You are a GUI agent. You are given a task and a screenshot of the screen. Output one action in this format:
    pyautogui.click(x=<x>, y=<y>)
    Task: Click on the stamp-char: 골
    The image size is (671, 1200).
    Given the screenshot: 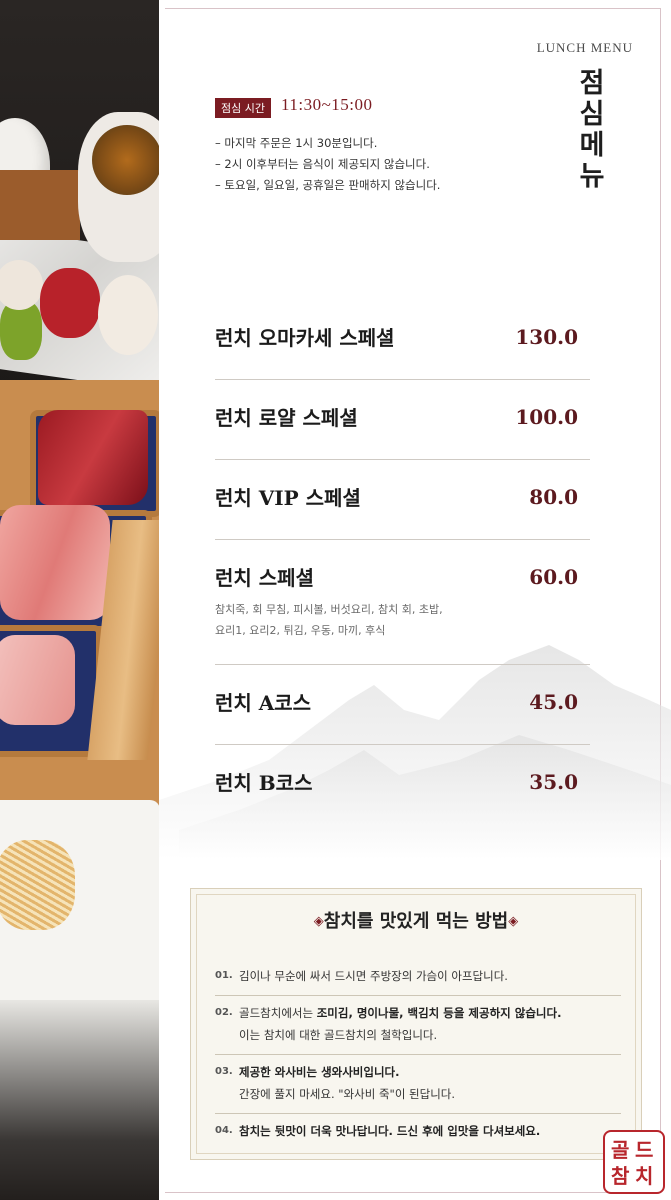 What is the action you would take?
    pyautogui.click(x=620, y=1150)
    